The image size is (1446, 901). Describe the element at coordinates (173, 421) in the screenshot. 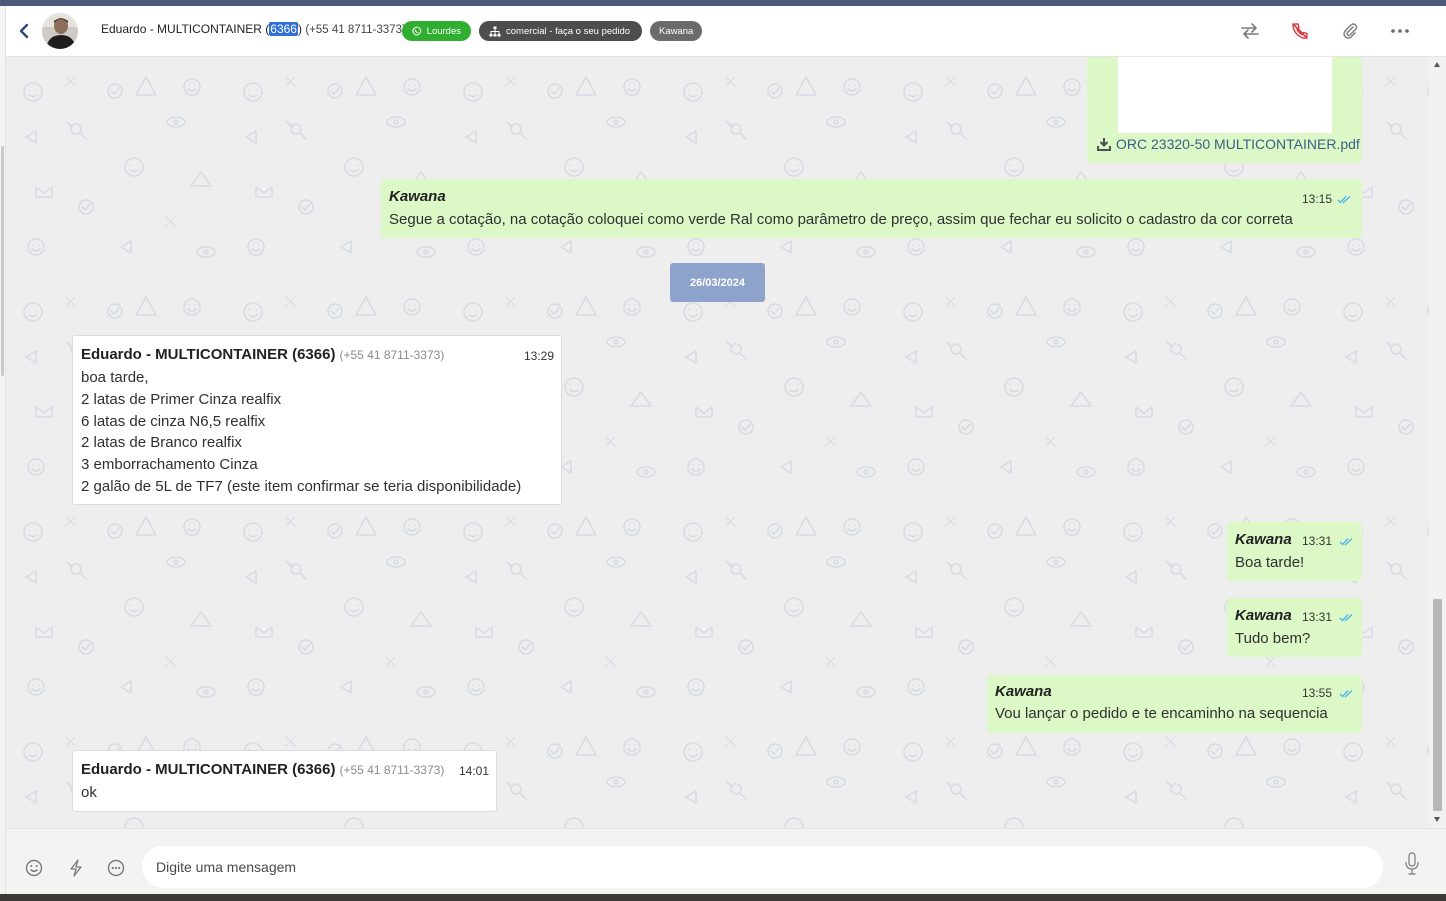

I see `message-line: 6 latas de cinza N6,5 realfix` at that location.